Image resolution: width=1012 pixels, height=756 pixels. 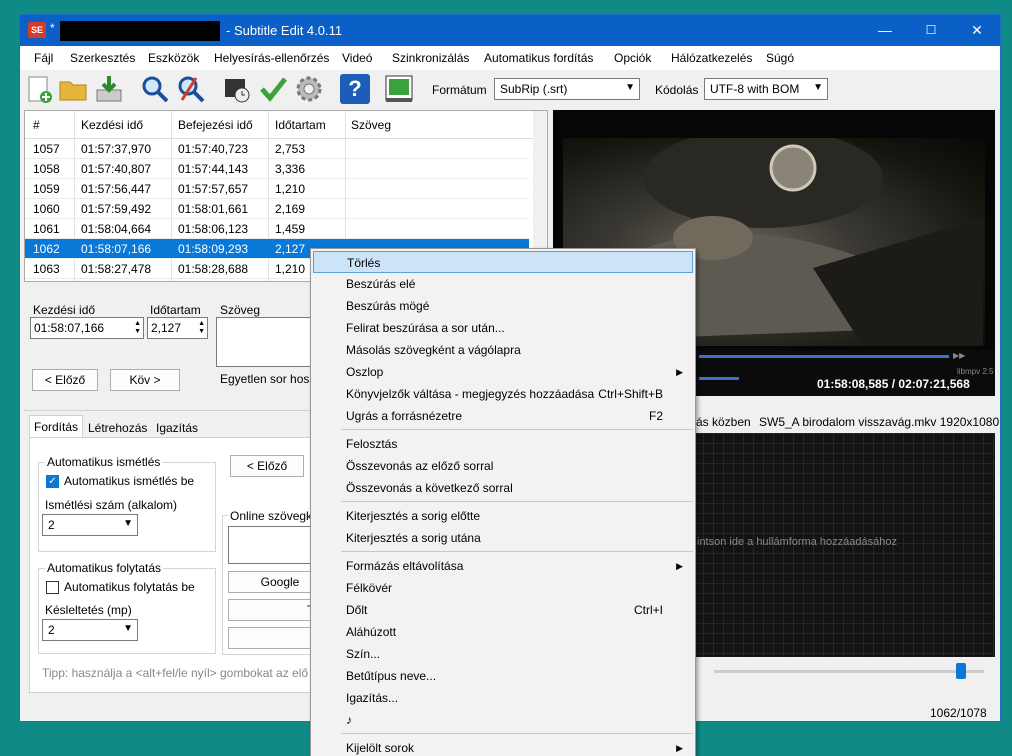 I want to click on translate-prev-button: < Előző, so click(x=267, y=466).